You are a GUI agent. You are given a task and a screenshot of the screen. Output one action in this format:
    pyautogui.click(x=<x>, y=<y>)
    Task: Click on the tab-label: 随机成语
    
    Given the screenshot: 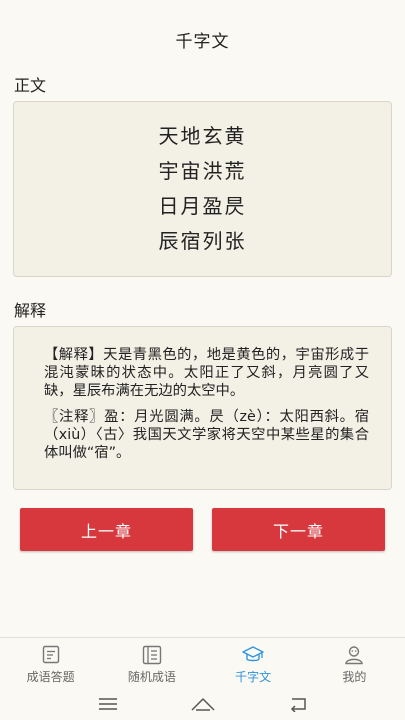 What is the action you would take?
    pyautogui.click(x=151, y=677)
    